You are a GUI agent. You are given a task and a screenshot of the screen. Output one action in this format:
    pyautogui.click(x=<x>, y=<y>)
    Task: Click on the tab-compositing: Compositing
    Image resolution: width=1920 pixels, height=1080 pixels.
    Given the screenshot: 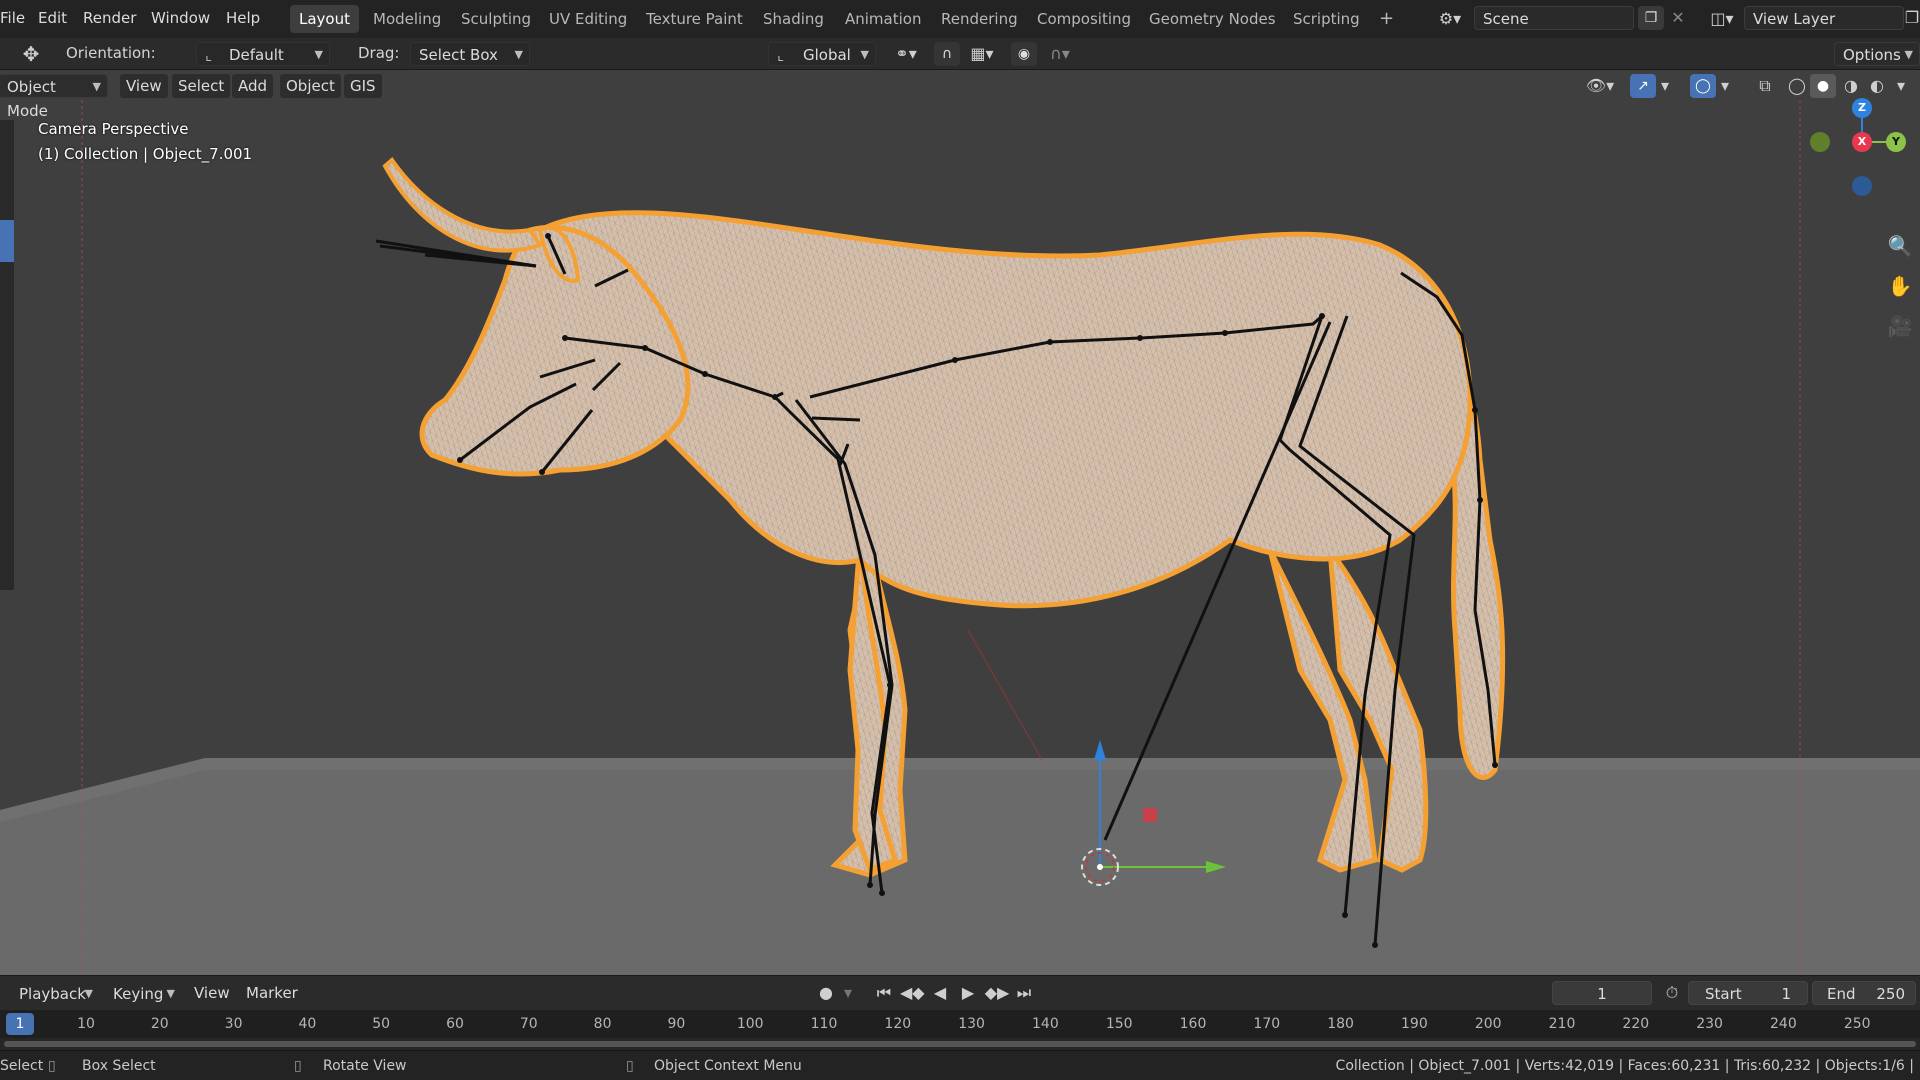 What is the action you would take?
    pyautogui.click(x=1084, y=19)
    